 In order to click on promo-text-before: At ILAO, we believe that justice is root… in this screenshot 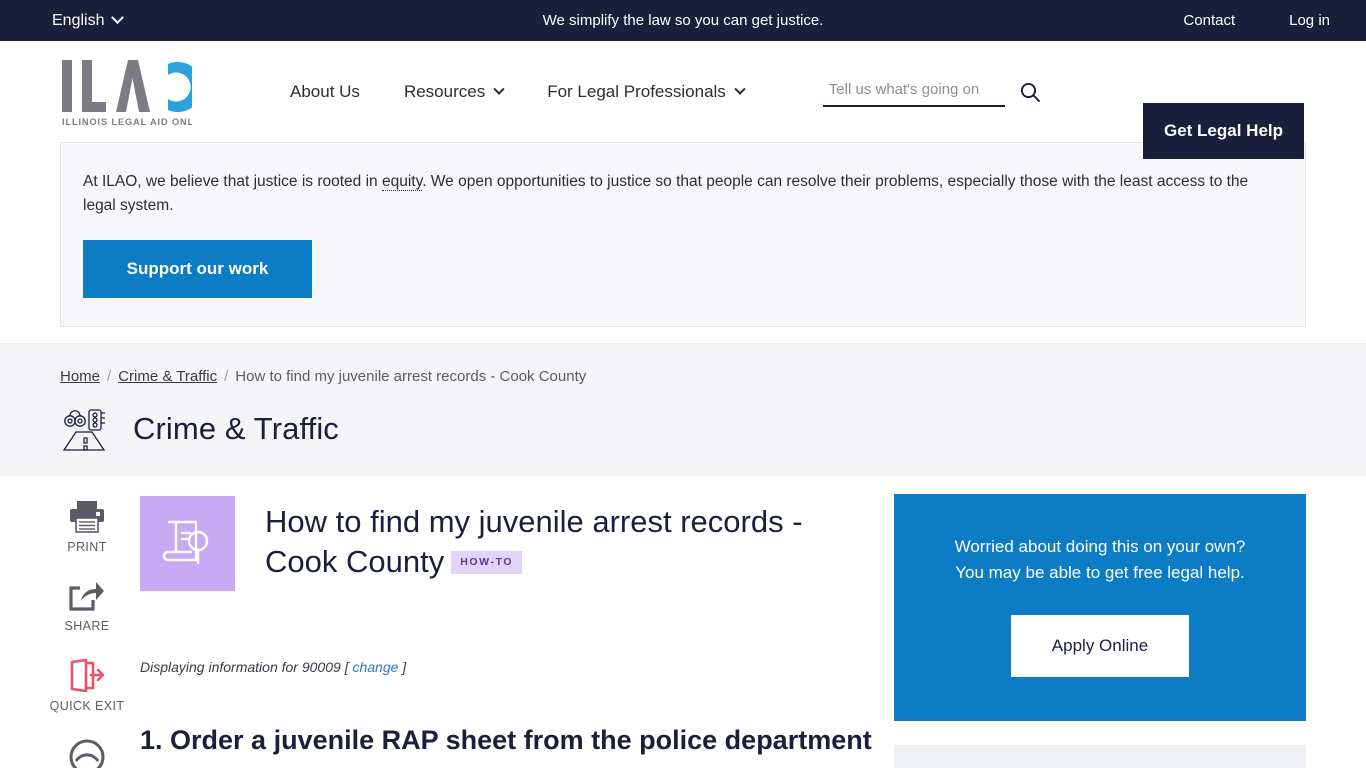, I will do `click(232, 181)`.